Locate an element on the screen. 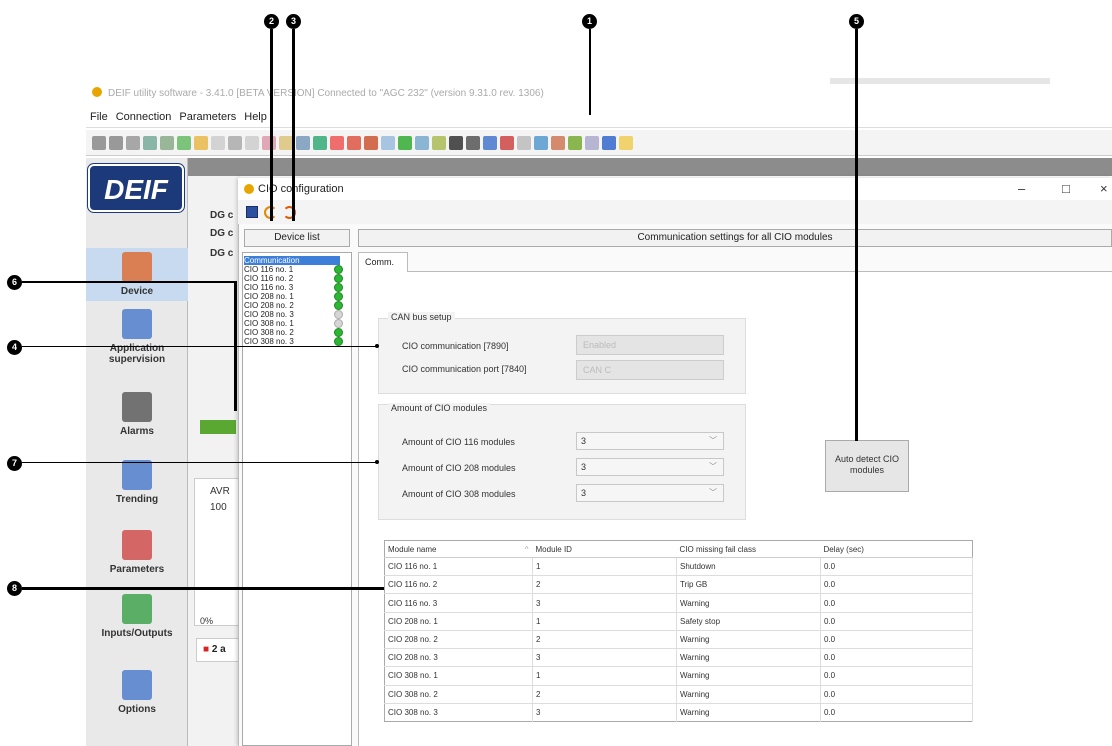 This screenshot has width=1112, height=746. device-list-item: CIO 208 no. 3 is located at coordinates (292, 314).